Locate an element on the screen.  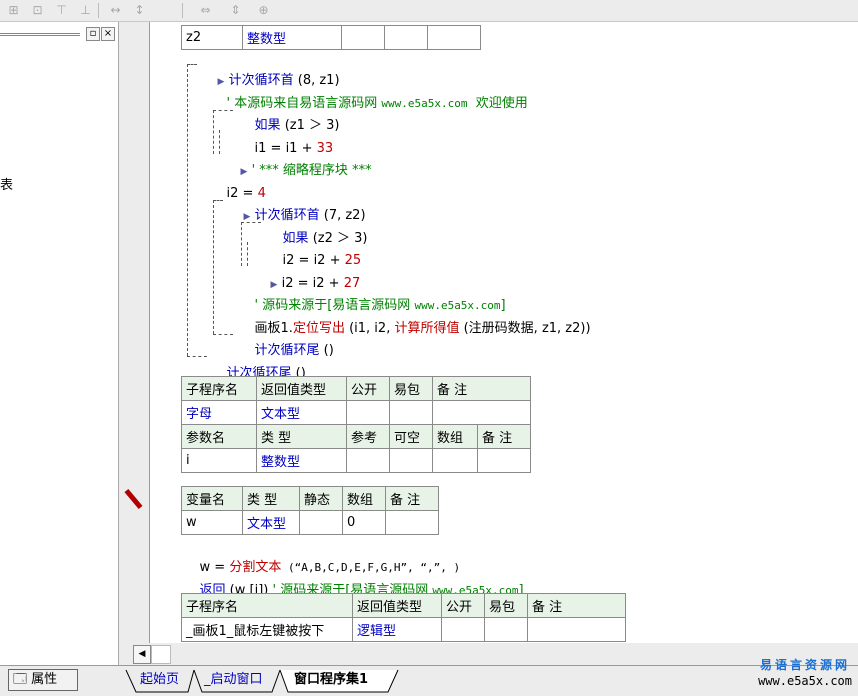
same-width-icon: ⇔ is located at coordinates (205, 10).